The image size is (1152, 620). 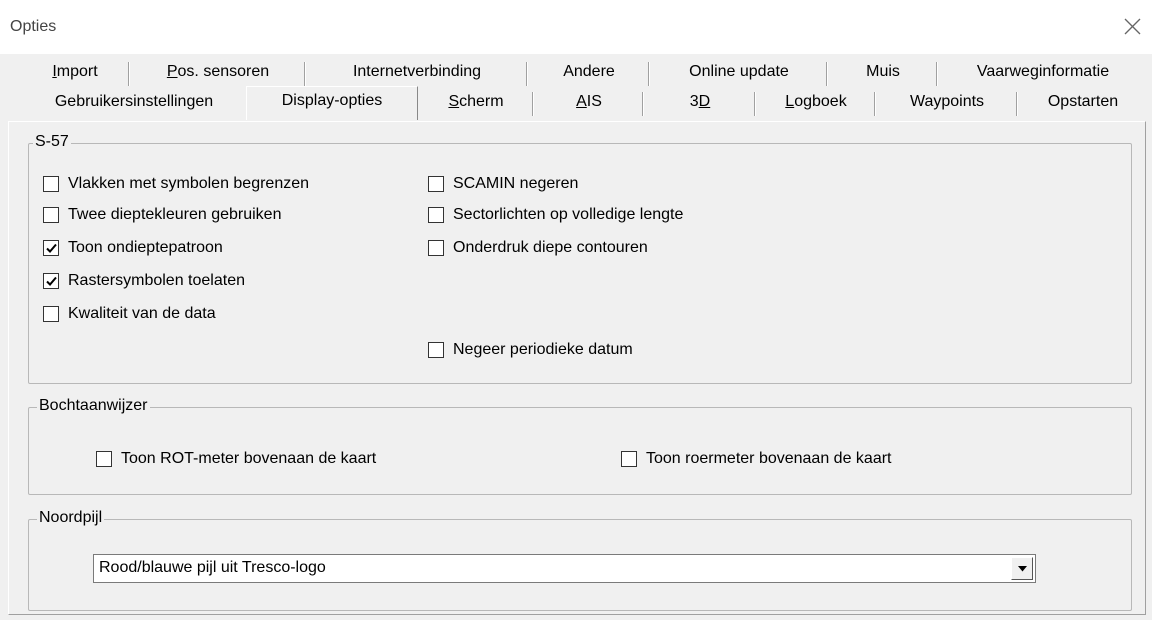 I want to click on tab-gebruikersinstellingen: Gebruikersinstellingen, so click(x=134, y=103).